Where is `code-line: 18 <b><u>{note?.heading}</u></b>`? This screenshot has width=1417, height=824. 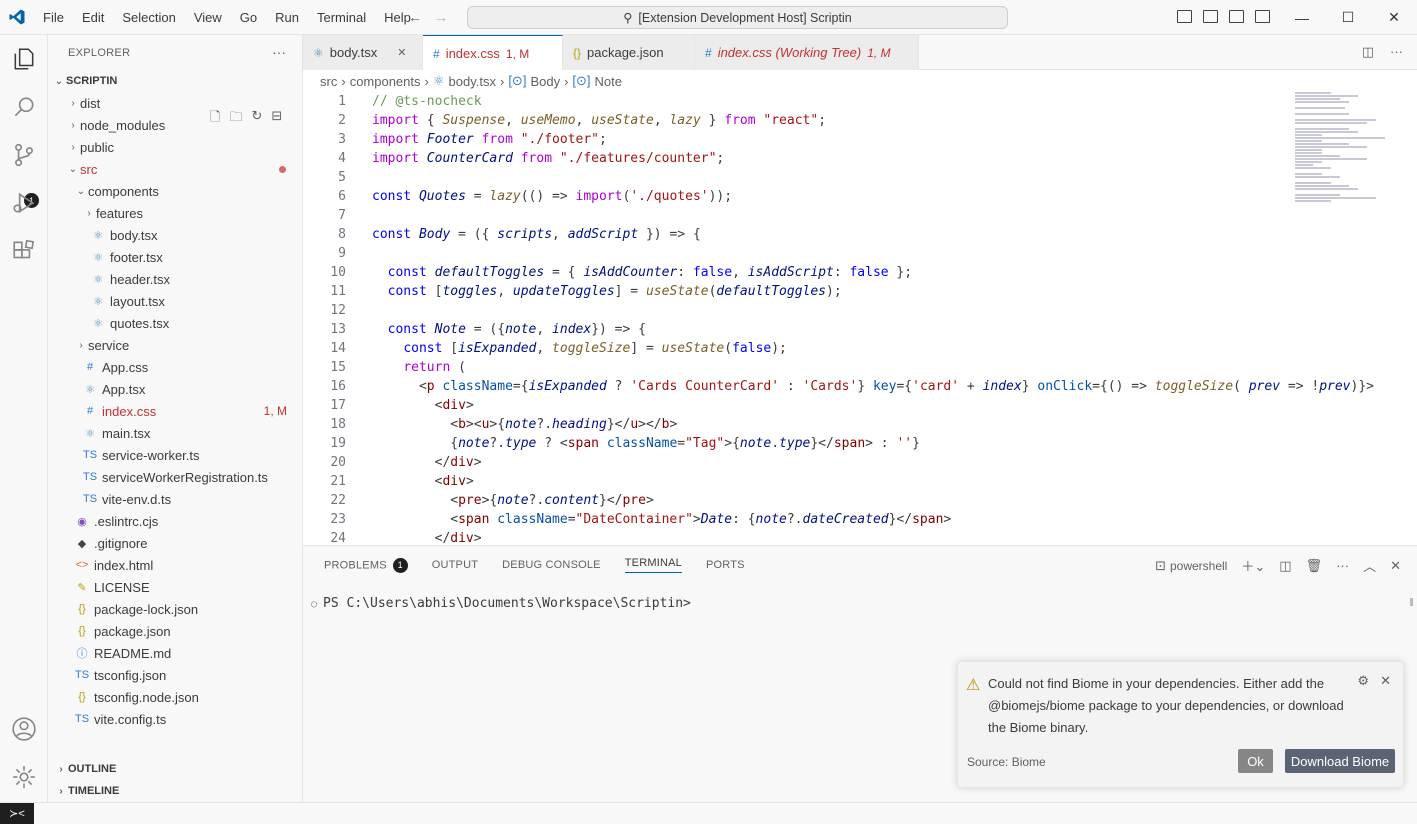 code-line: 18 <b><u>{note?.heading}</u></b> is located at coordinates (853, 424).